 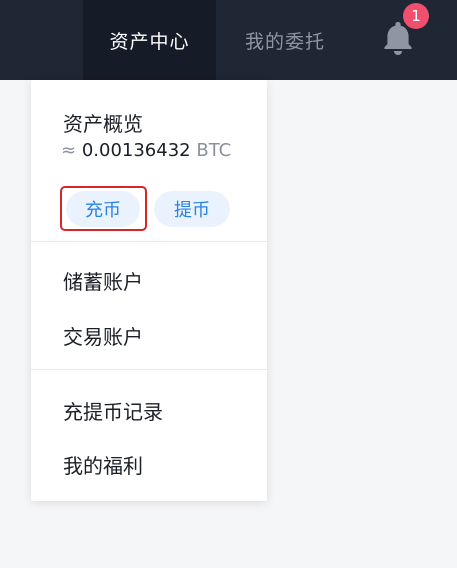 I want to click on balance-unit: BTC, so click(x=214, y=150).